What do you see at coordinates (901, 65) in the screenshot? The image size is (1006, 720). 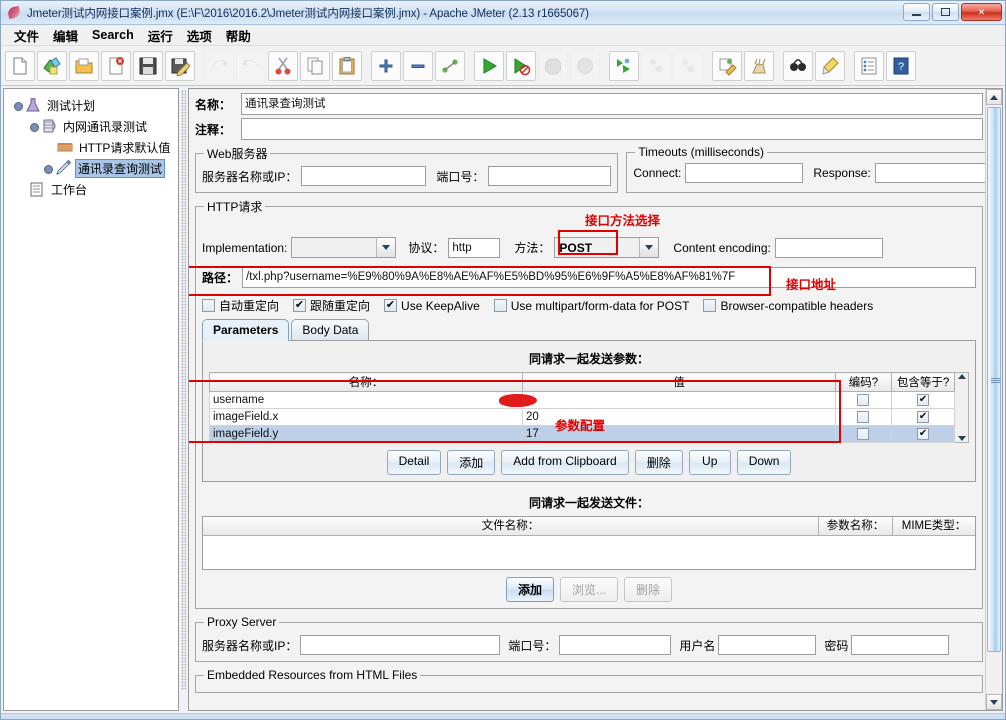 I see `help-icon: ?` at bounding box center [901, 65].